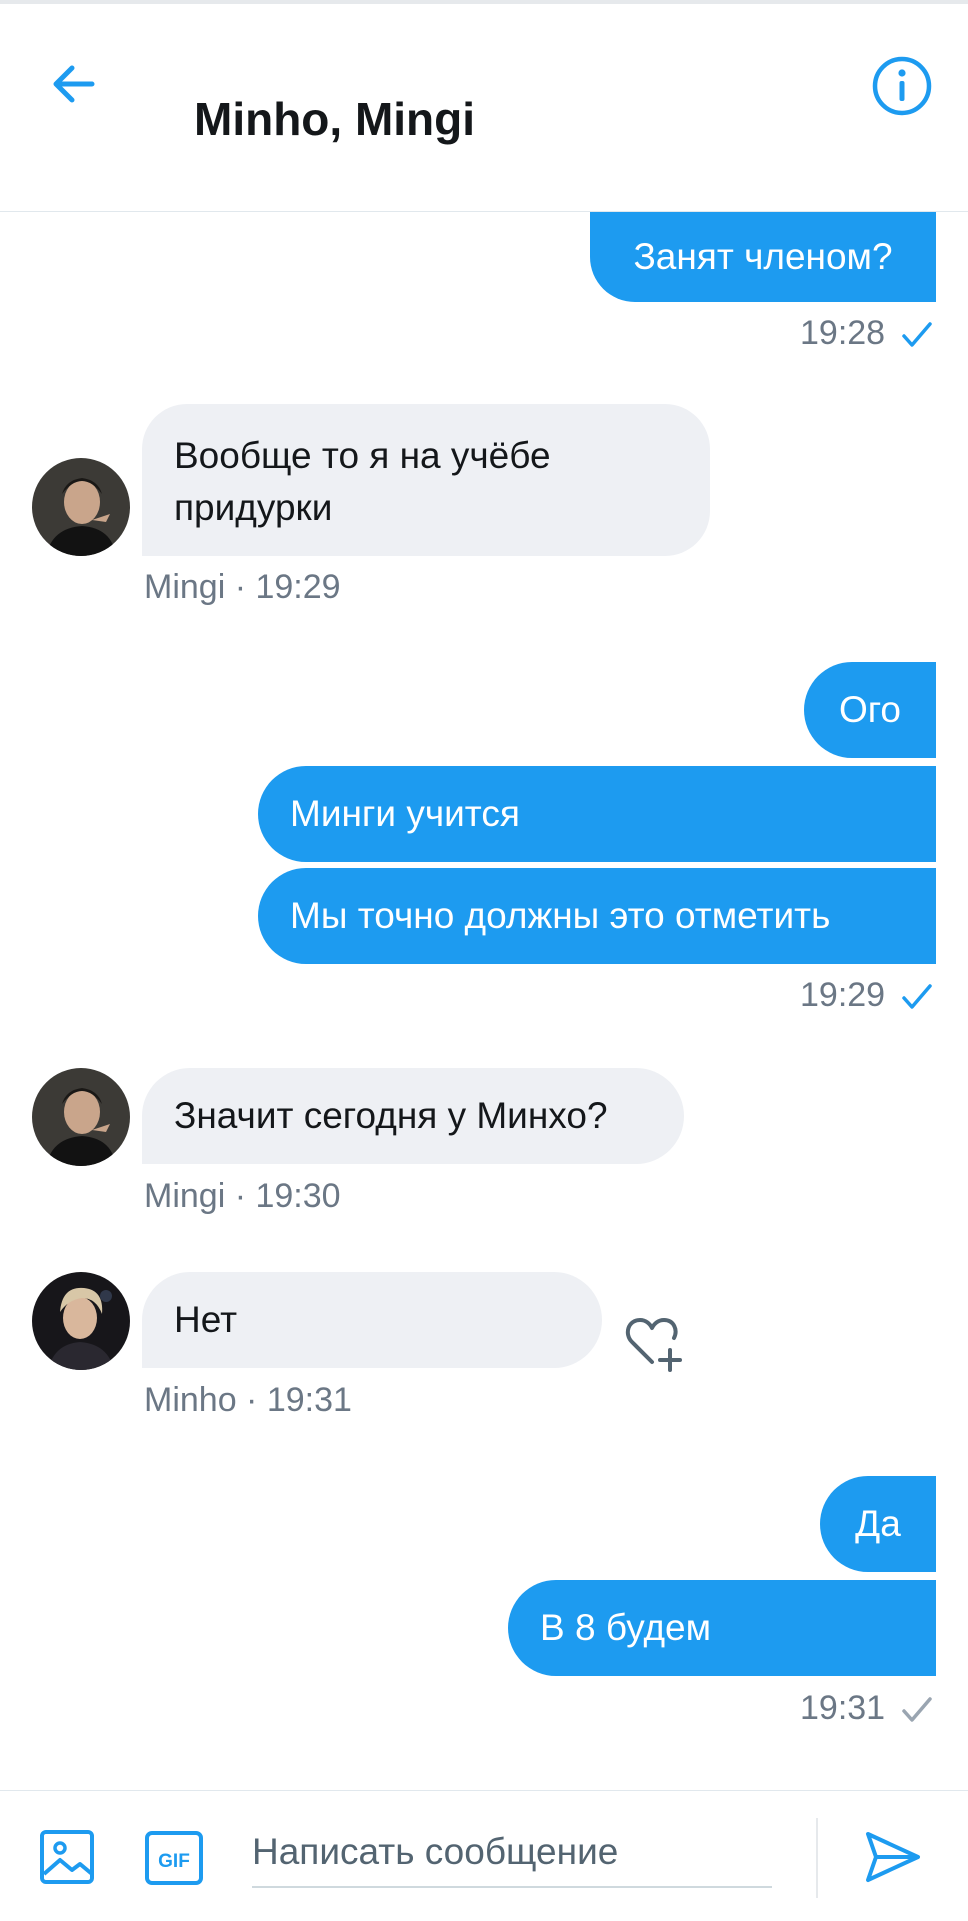  What do you see at coordinates (81, 1321) in the screenshot?
I see `avatar-minho` at bounding box center [81, 1321].